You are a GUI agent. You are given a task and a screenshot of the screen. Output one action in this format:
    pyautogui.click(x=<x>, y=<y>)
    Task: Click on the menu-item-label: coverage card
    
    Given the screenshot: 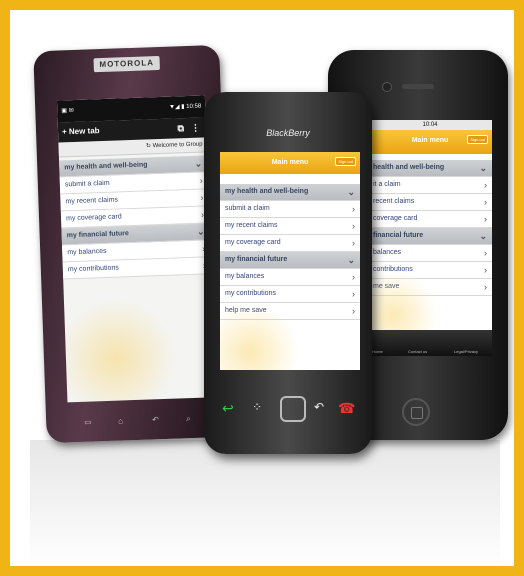 What is the action you would take?
    pyautogui.click(x=395, y=218)
    